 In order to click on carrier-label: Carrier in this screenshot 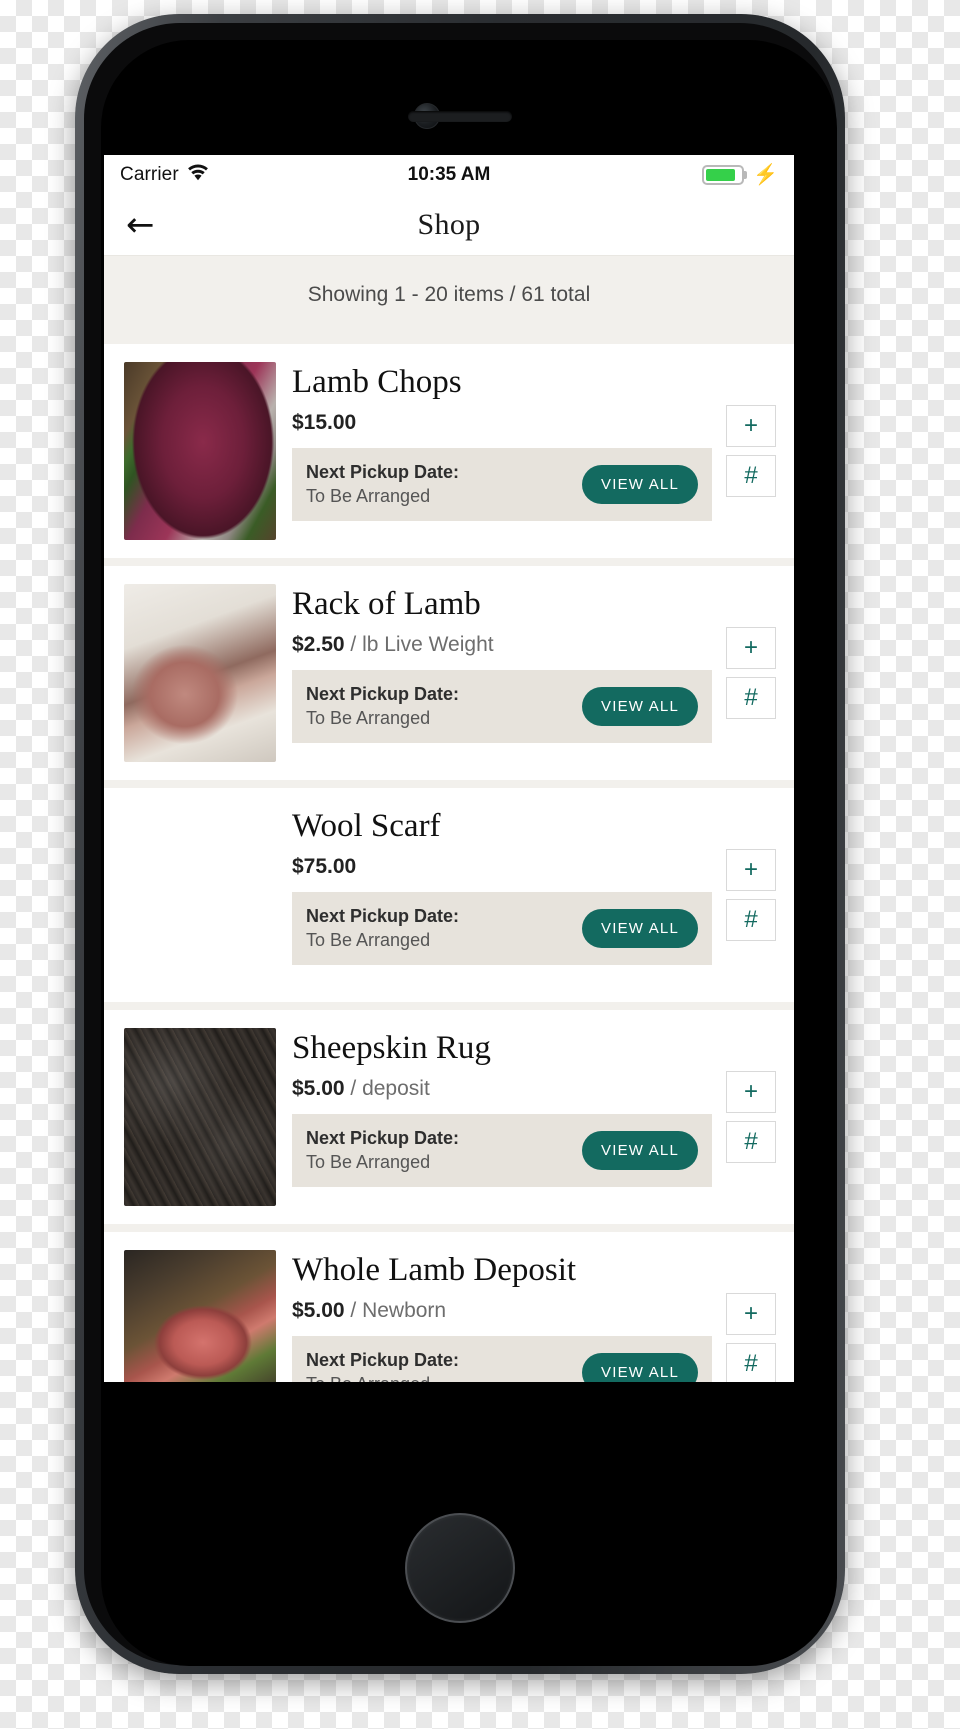, I will do `click(149, 174)`.